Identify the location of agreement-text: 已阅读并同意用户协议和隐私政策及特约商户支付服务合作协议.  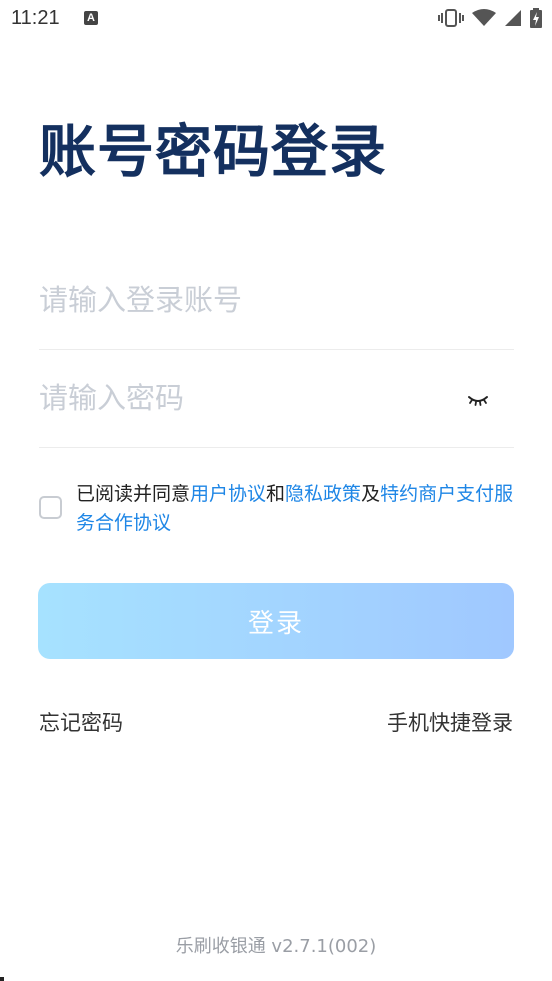
(298, 509).